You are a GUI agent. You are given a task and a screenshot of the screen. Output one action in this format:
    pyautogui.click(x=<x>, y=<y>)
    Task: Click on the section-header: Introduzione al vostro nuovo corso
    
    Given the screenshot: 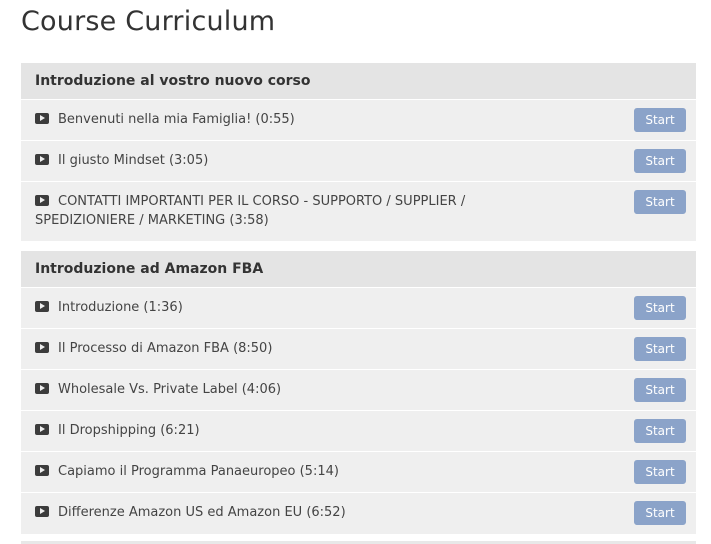 What is the action you would take?
    pyautogui.click(x=358, y=81)
    